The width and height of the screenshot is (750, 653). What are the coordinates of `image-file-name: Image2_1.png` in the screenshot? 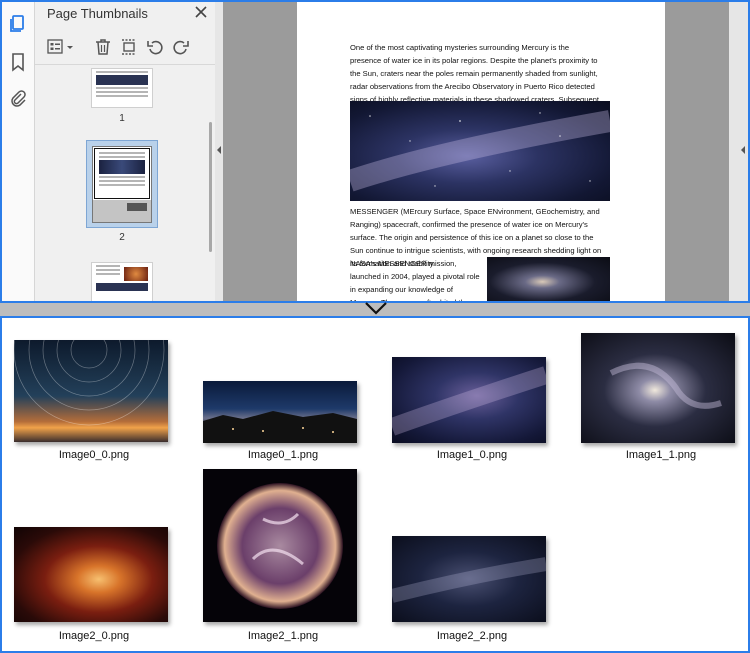 It's located at (283, 636).